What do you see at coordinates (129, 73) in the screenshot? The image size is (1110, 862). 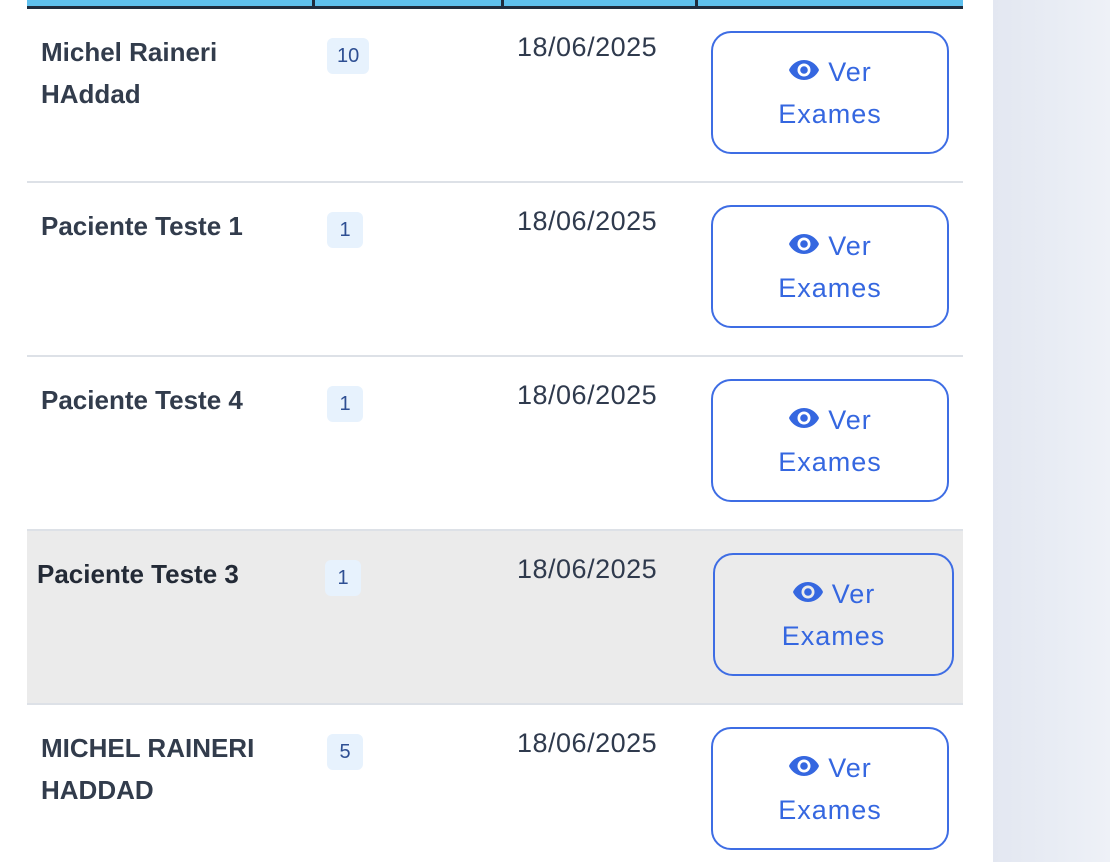 I see `patient-name: Michel Raineri HAddad` at bounding box center [129, 73].